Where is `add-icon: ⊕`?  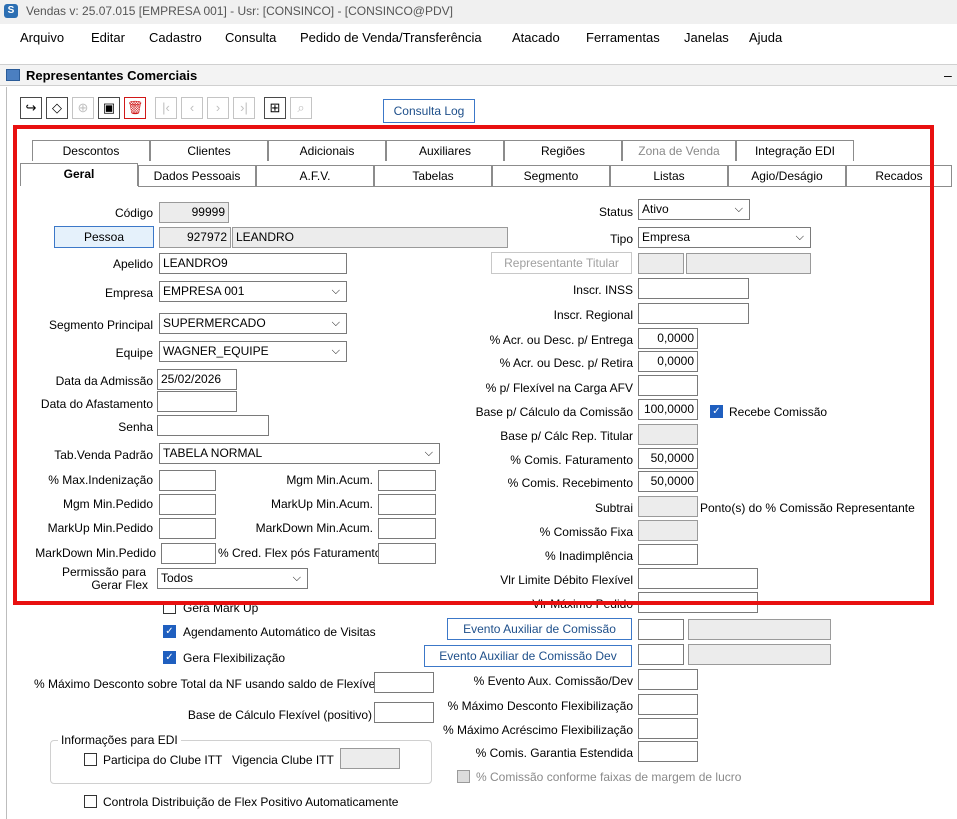 add-icon: ⊕ is located at coordinates (83, 108).